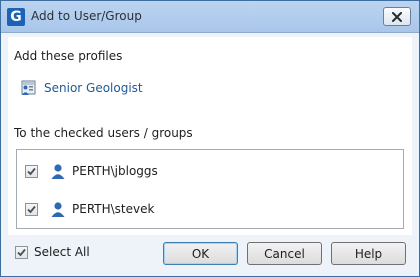 The image size is (420, 277). Describe the element at coordinates (28, 87) in the screenshot. I see `profile-card-icon` at that location.